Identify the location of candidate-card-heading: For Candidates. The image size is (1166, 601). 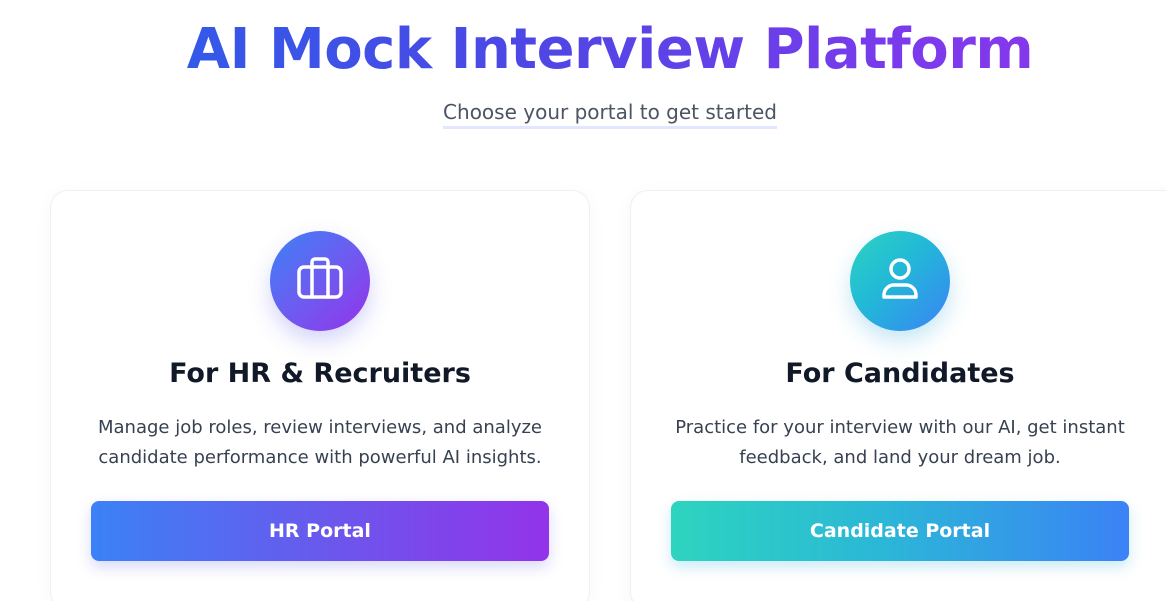
(900, 373).